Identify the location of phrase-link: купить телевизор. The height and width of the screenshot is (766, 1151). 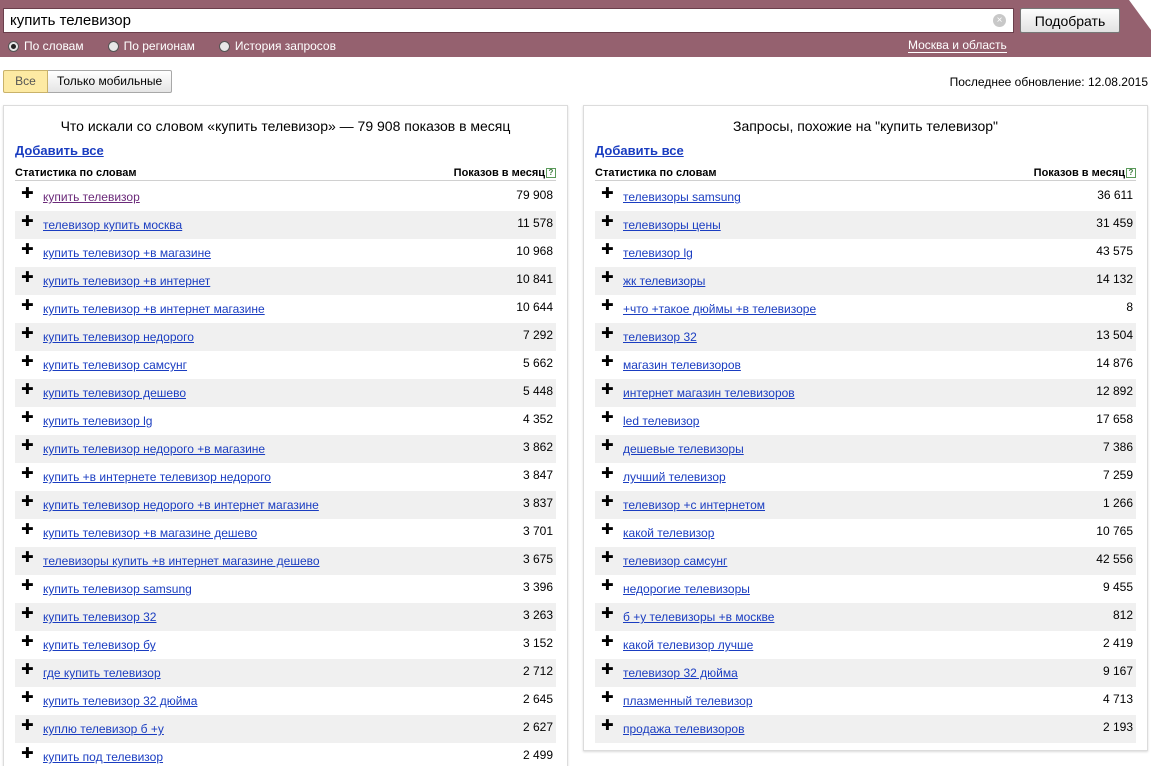
(91, 197).